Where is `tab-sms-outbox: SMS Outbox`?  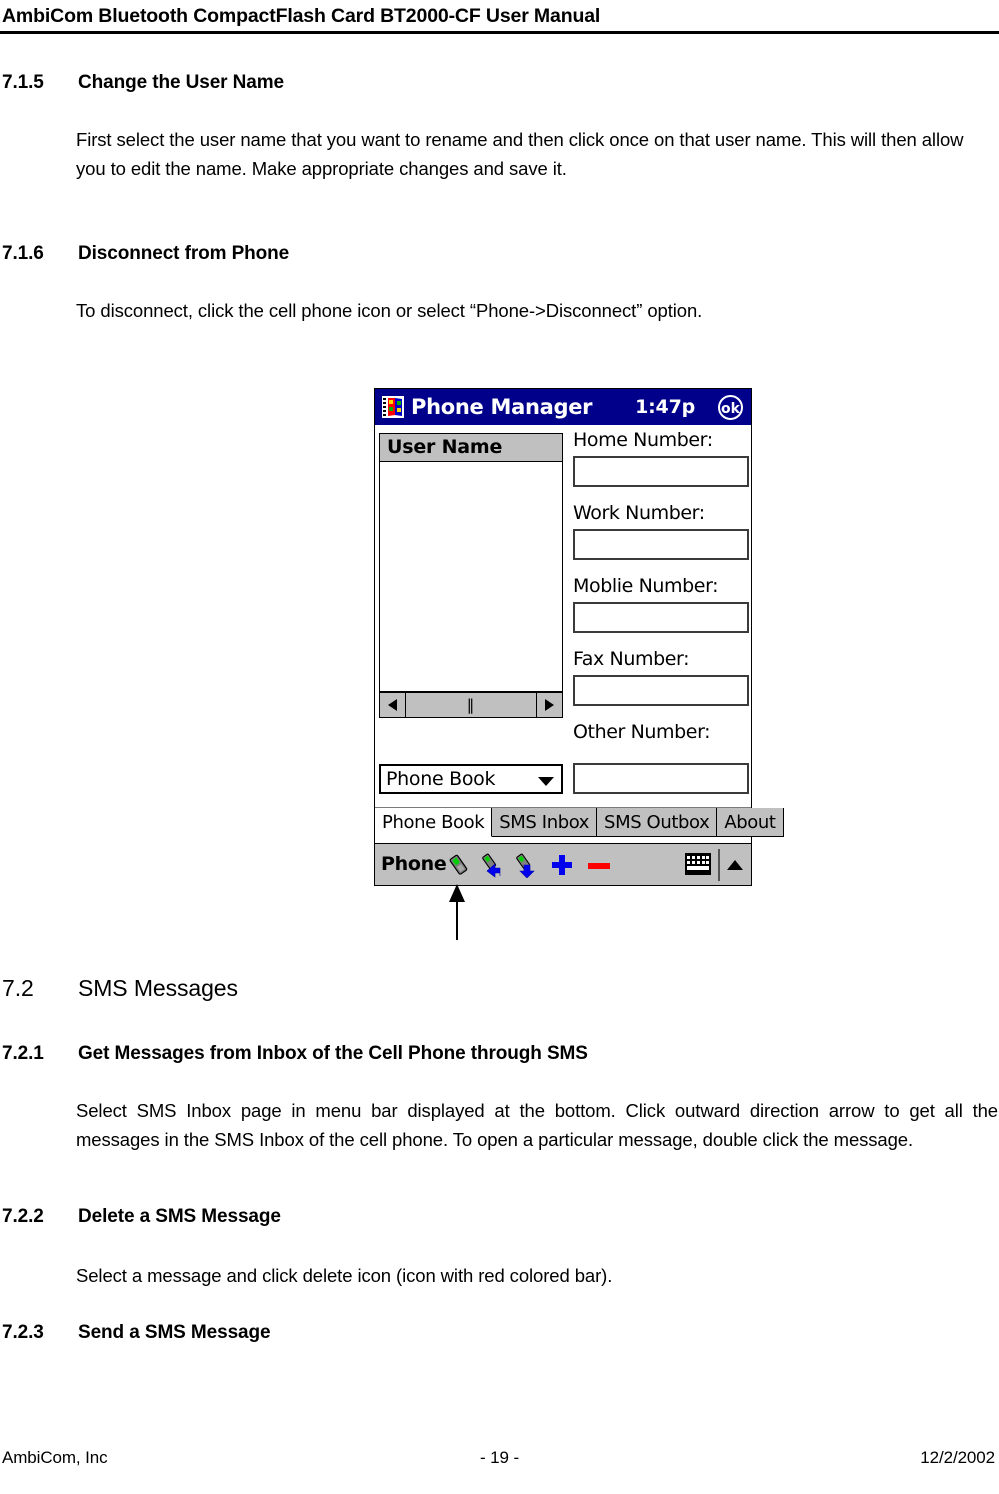
tab-sms-outbox: SMS Outbox is located at coordinates (657, 822).